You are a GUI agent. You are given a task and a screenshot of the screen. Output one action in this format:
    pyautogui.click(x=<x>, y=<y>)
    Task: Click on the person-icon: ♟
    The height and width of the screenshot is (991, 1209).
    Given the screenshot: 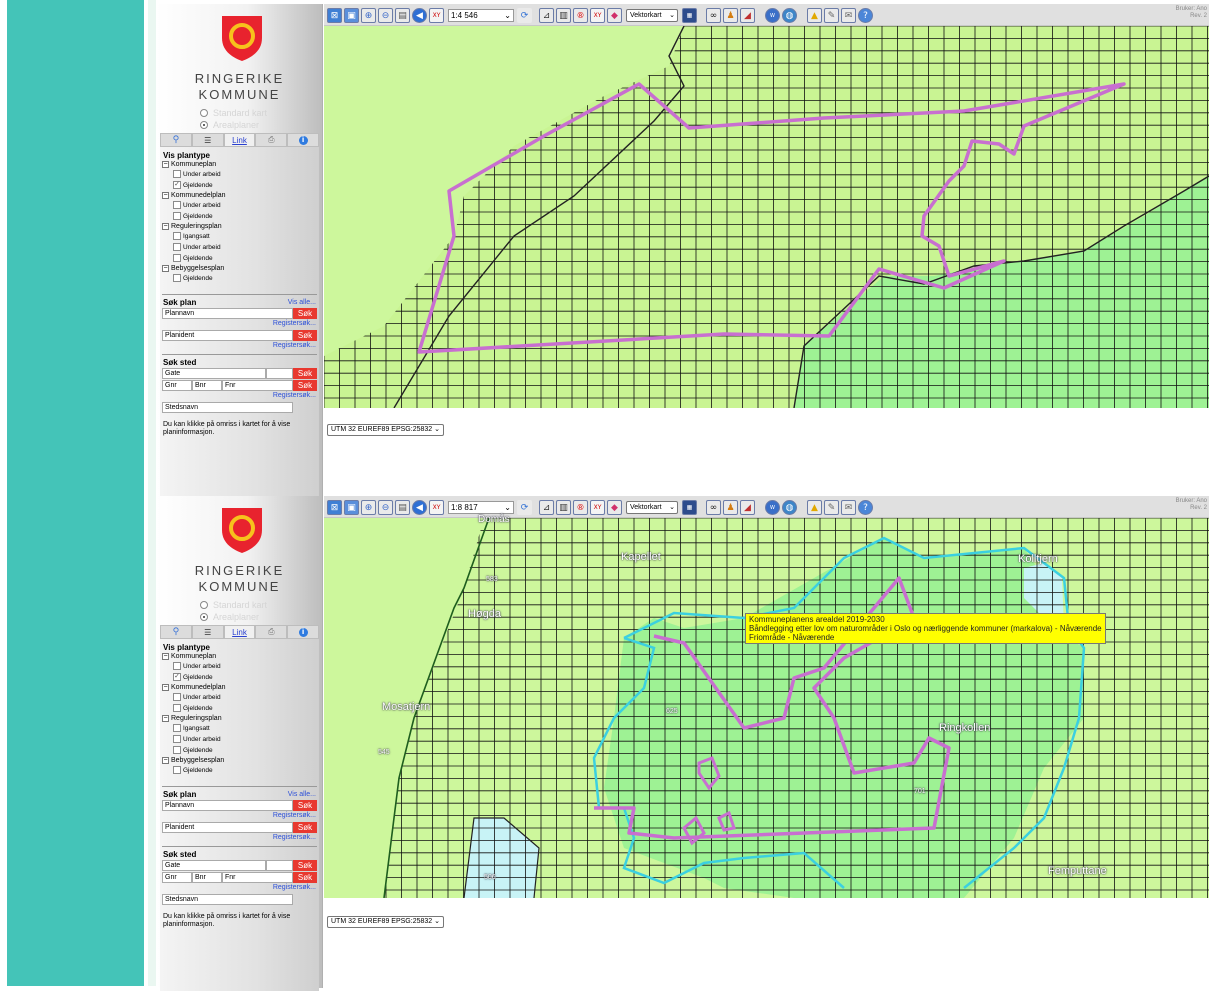 What is the action you would take?
    pyautogui.click(x=730, y=15)
    